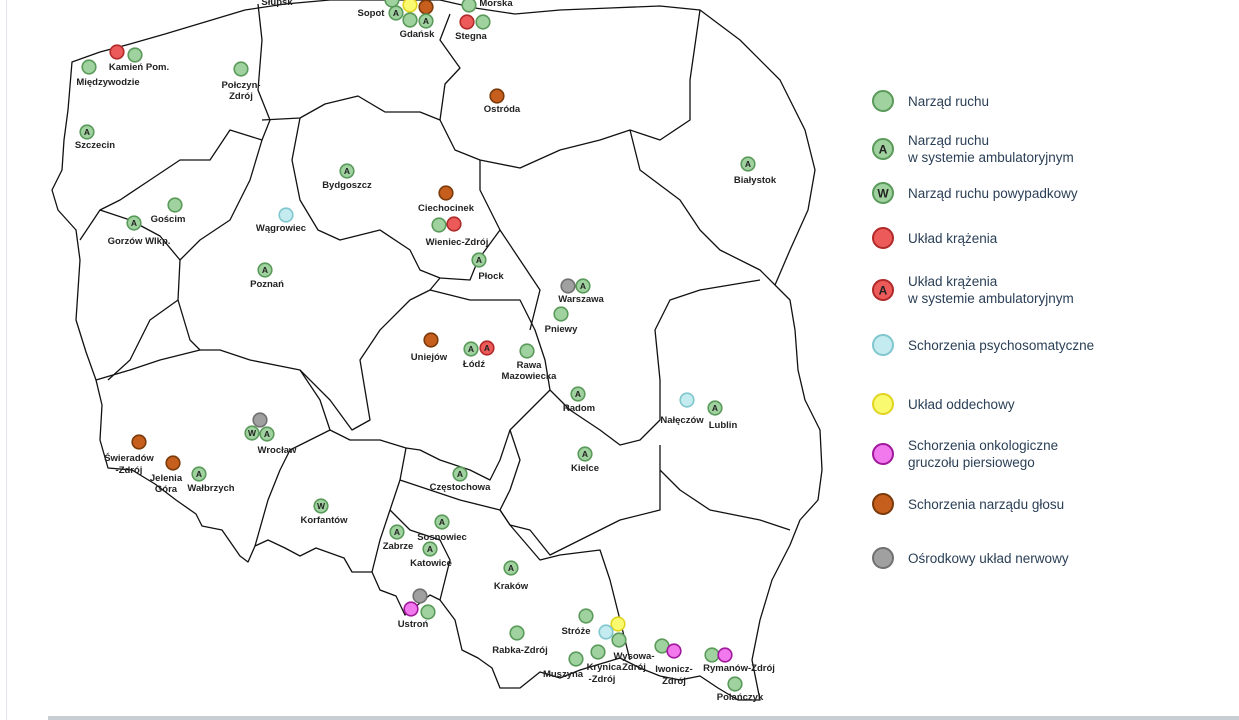 This screenshot has width=1239, height=720. I want to click on marker-warszawa-grey, so click(568, 286).